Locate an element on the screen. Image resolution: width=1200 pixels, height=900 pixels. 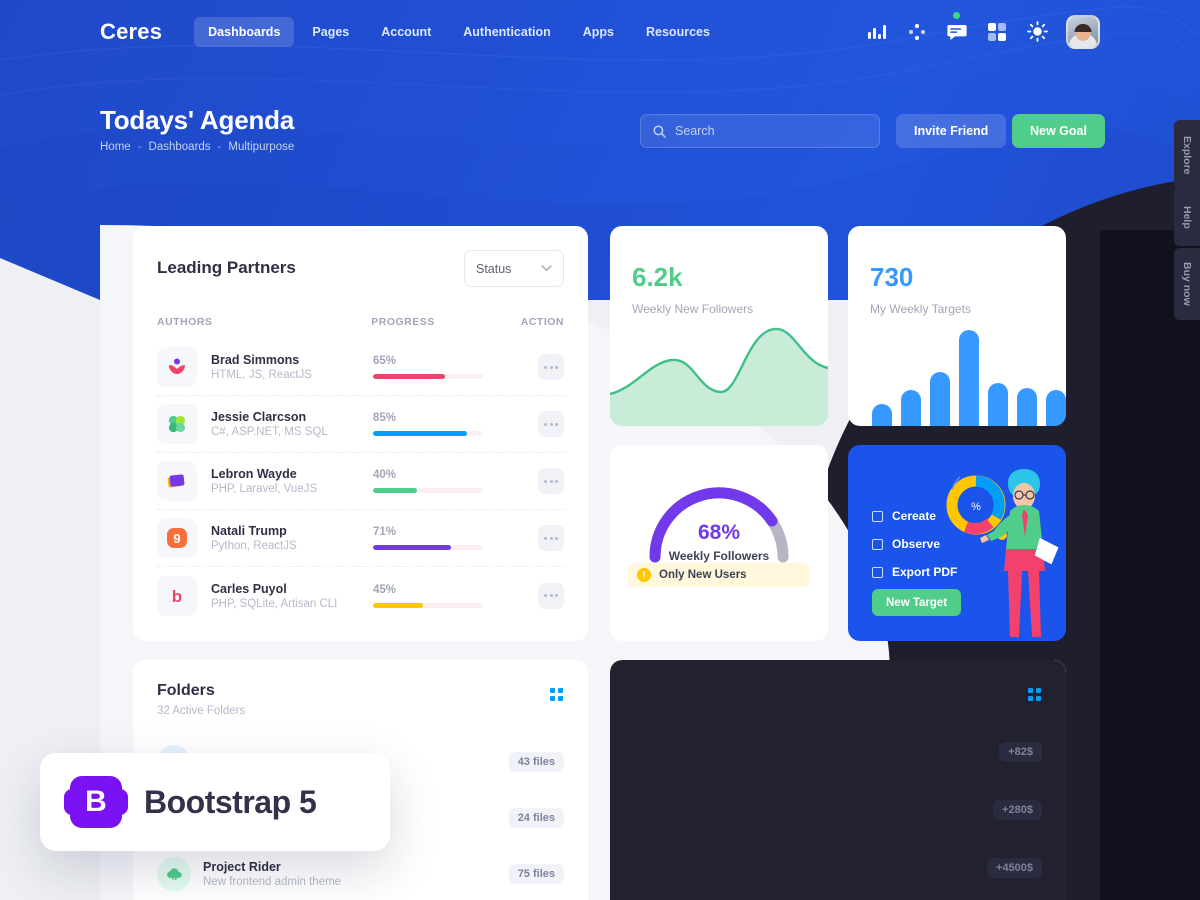
weekly-followers-gauge-card: 68% Weekly Followers ! Only New Users is located at coordinates (719, 543).